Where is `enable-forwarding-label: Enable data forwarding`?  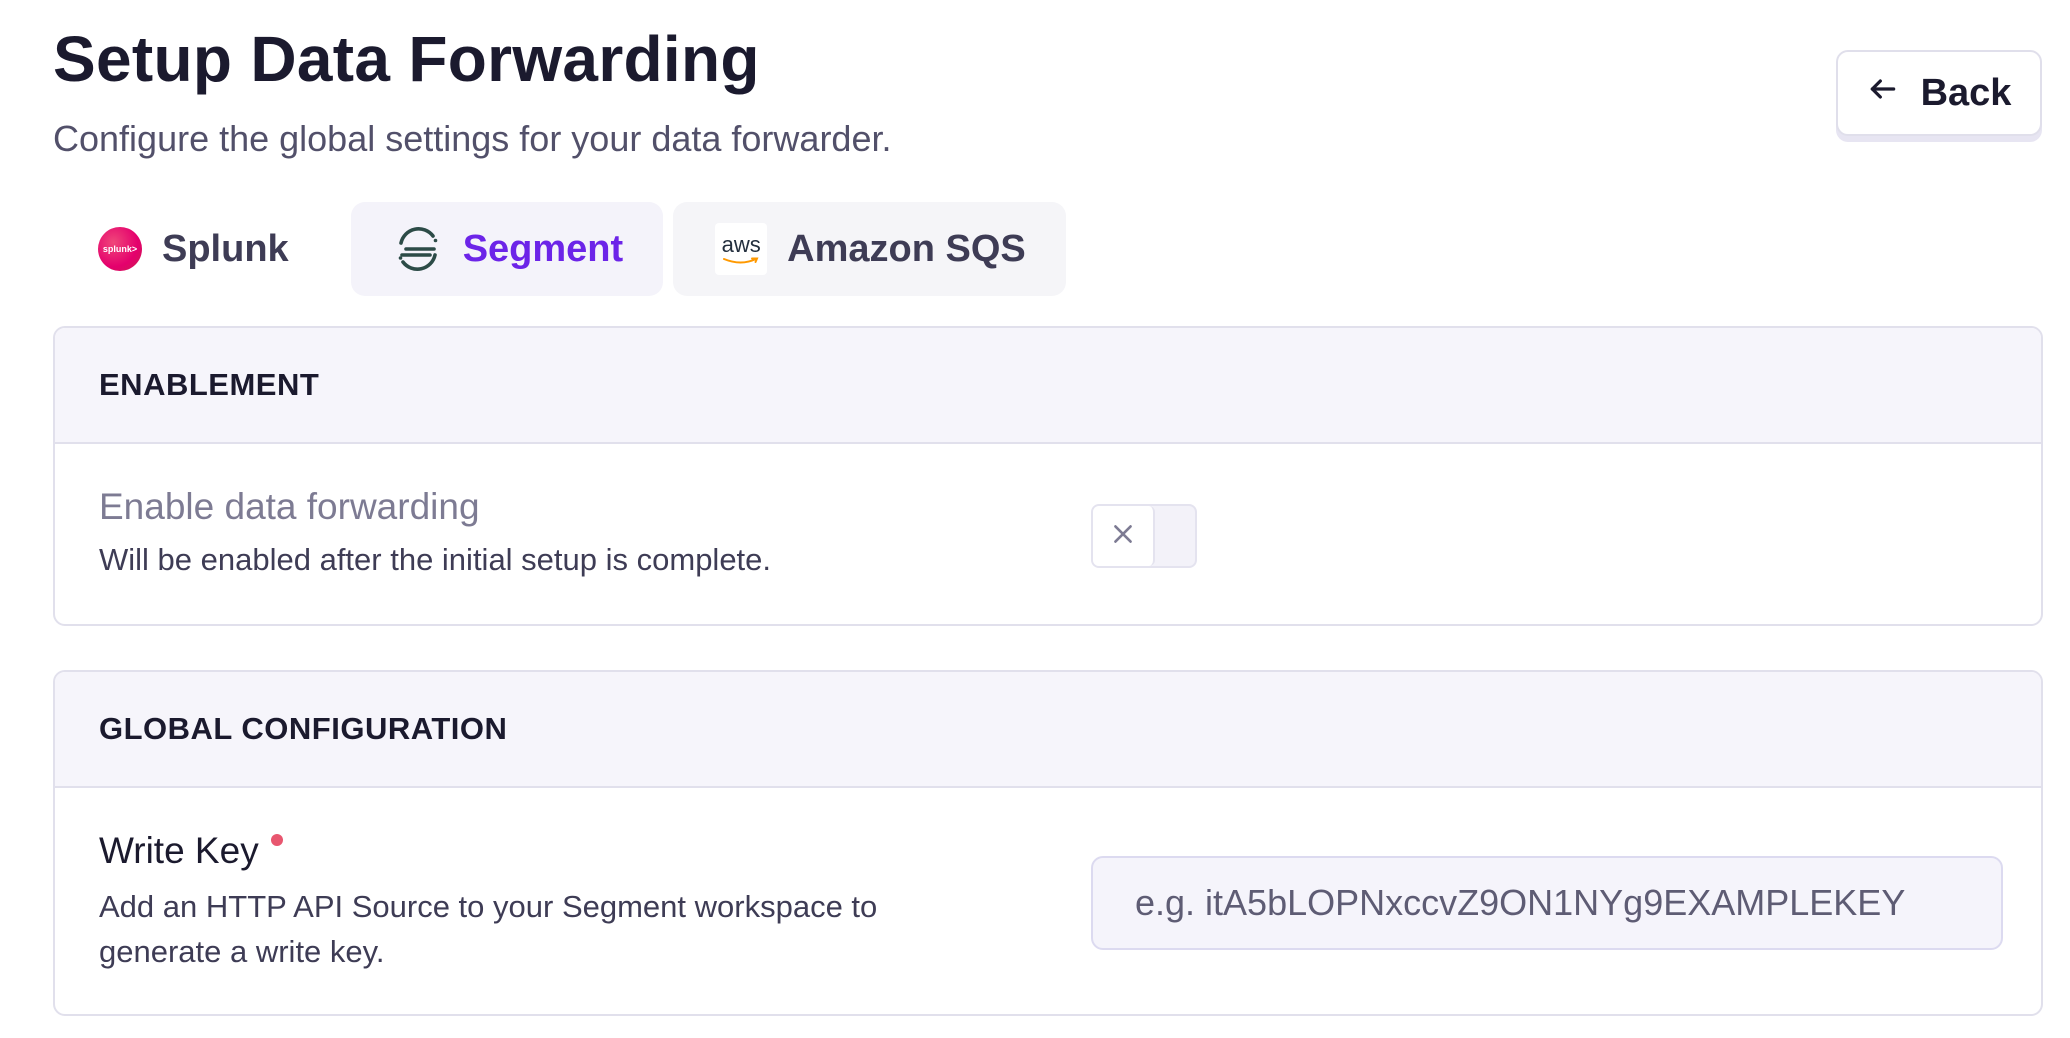
enable-forwarding-label: Enable data forwarding is located at coordinates (289, 506).